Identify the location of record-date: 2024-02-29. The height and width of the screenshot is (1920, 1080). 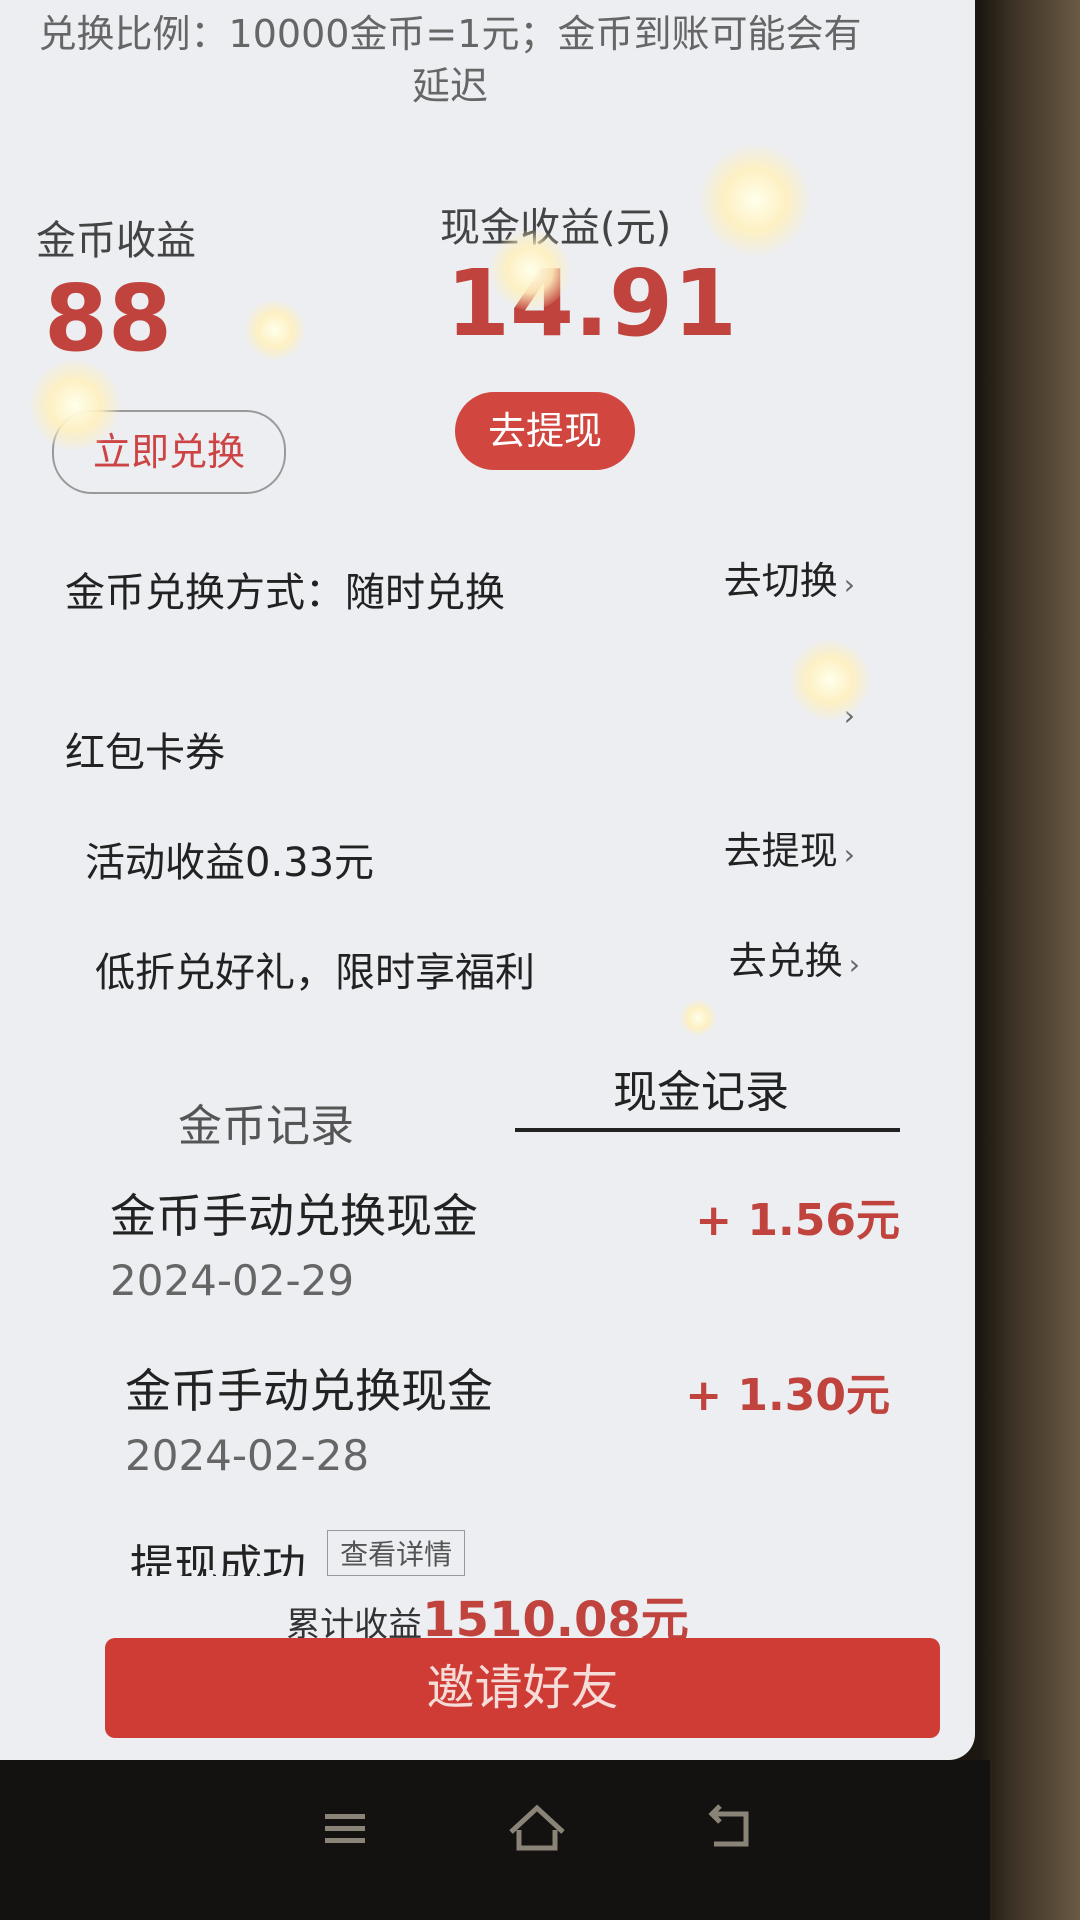
(232, 1280).